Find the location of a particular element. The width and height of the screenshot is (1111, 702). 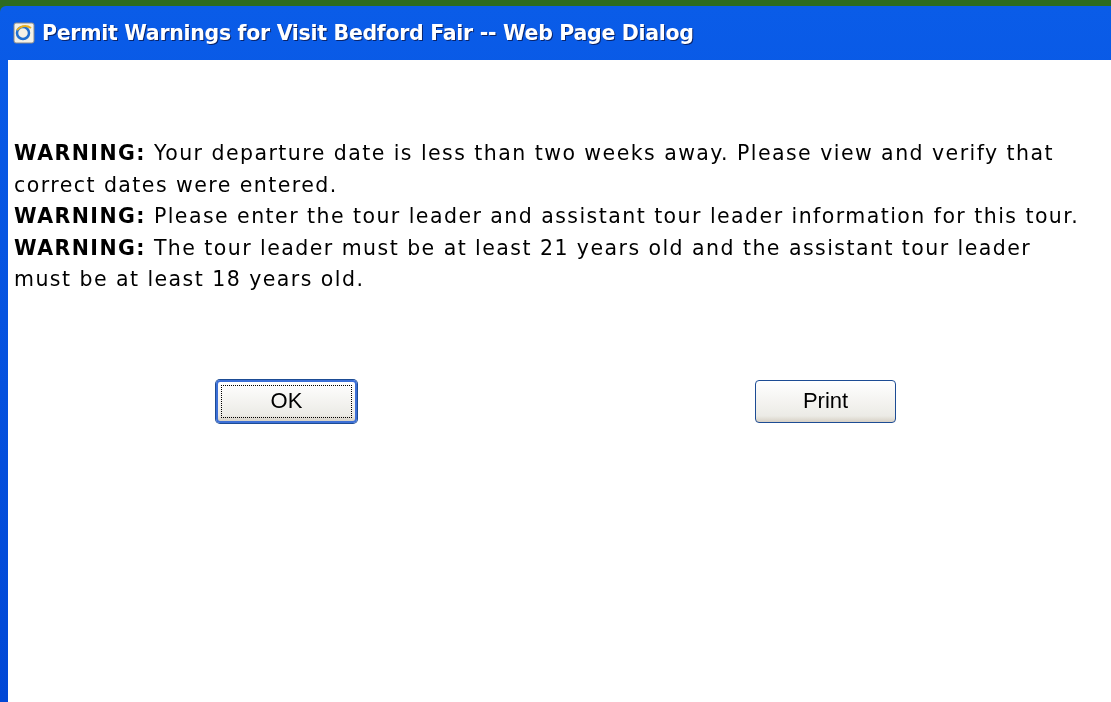

window-title: Permit Warnings for Visit Bedford Fair -- Web Page Dialog is located at coordinates (368, 33).